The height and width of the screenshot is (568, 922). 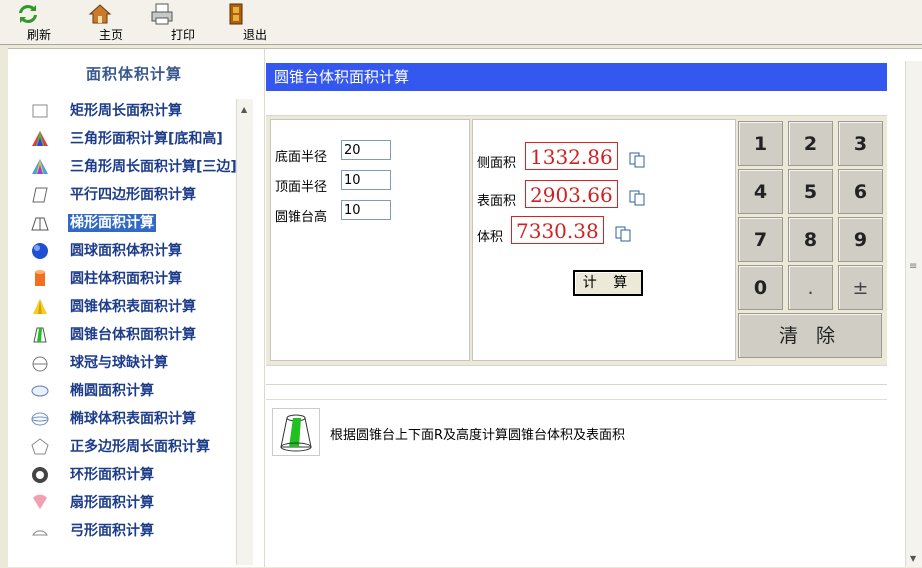 What do you see at coordinates (40, 138) in the screenshot?
I see `triangle-icon` at bounding box center [40, 138].